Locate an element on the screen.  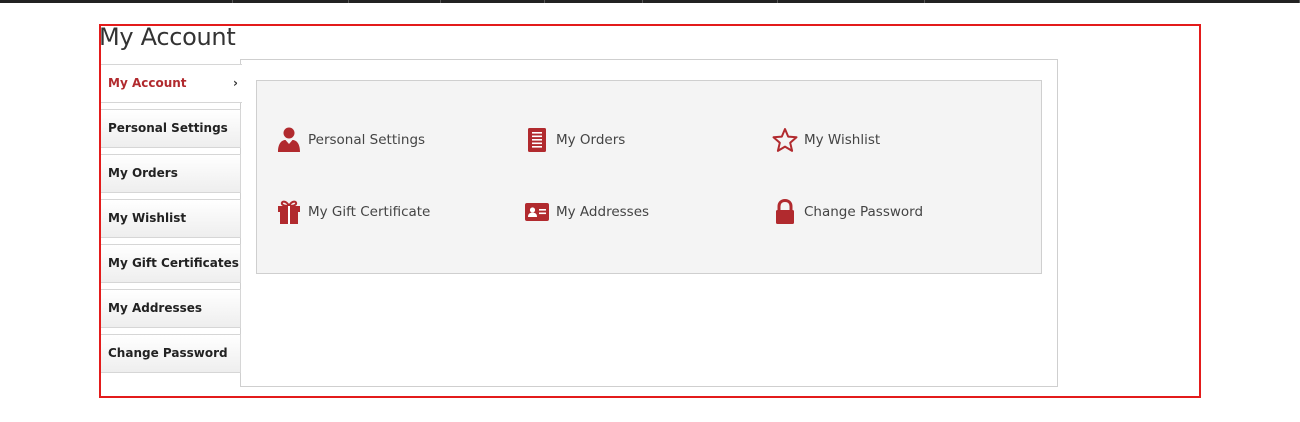
tile-my-gift-certificate: My Gift Certificate is located at coordinates (353, 212).